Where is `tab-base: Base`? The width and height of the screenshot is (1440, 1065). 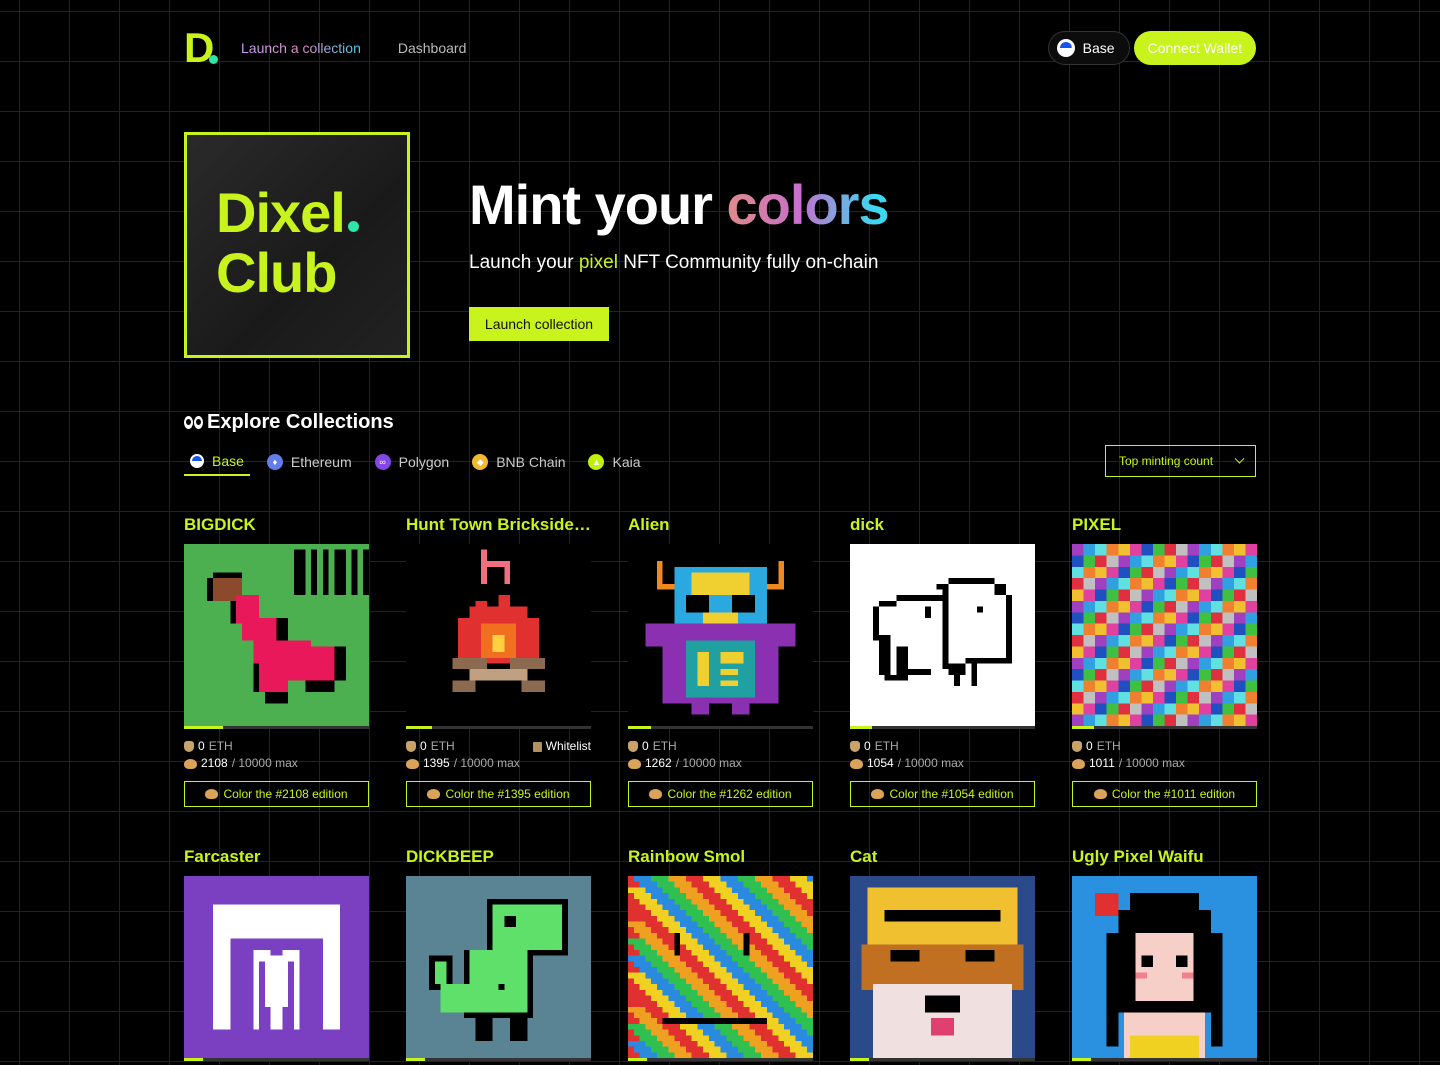
tab-base: Base is located at coordinates (217, 462).